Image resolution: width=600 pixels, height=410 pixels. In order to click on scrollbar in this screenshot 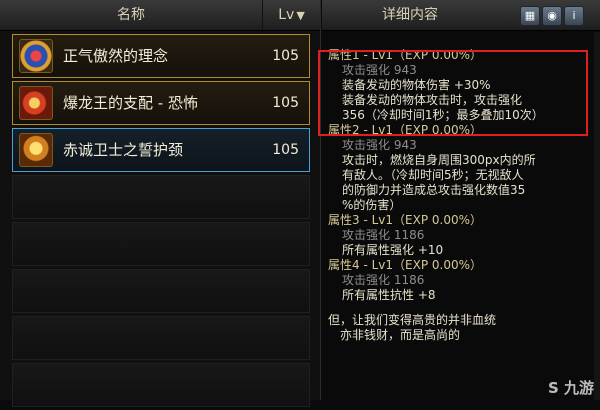, I will do `click(597, 216)`.